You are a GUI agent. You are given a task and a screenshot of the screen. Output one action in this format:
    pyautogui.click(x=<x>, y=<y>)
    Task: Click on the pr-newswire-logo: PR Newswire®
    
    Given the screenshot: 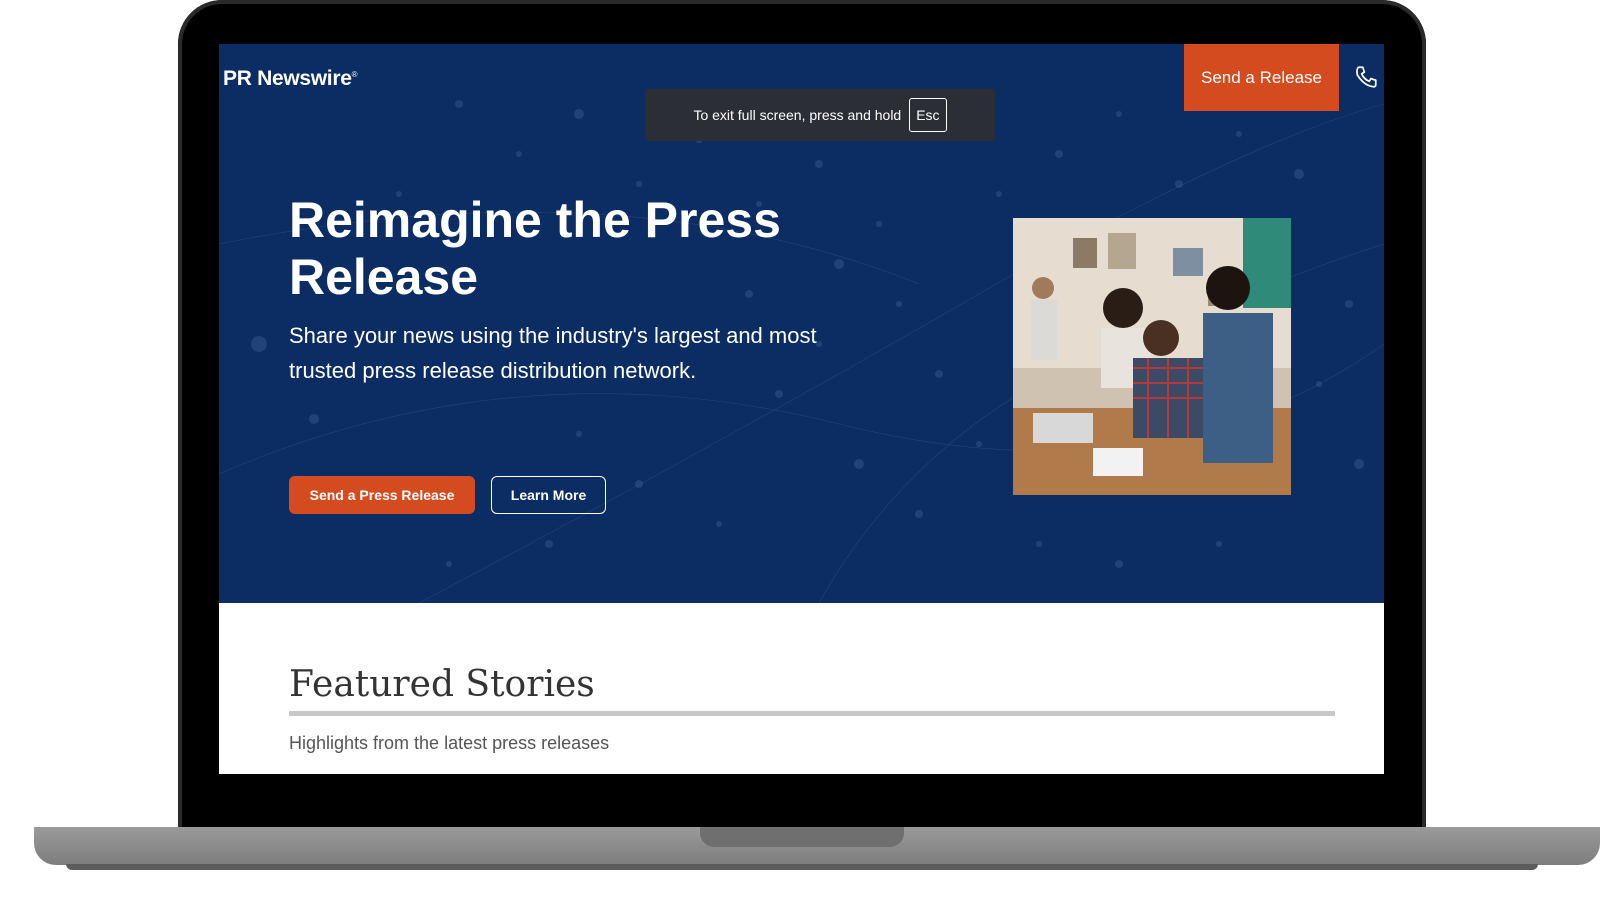 What is the action you would take?
    pyautogui.click(x=290, y=79)
    